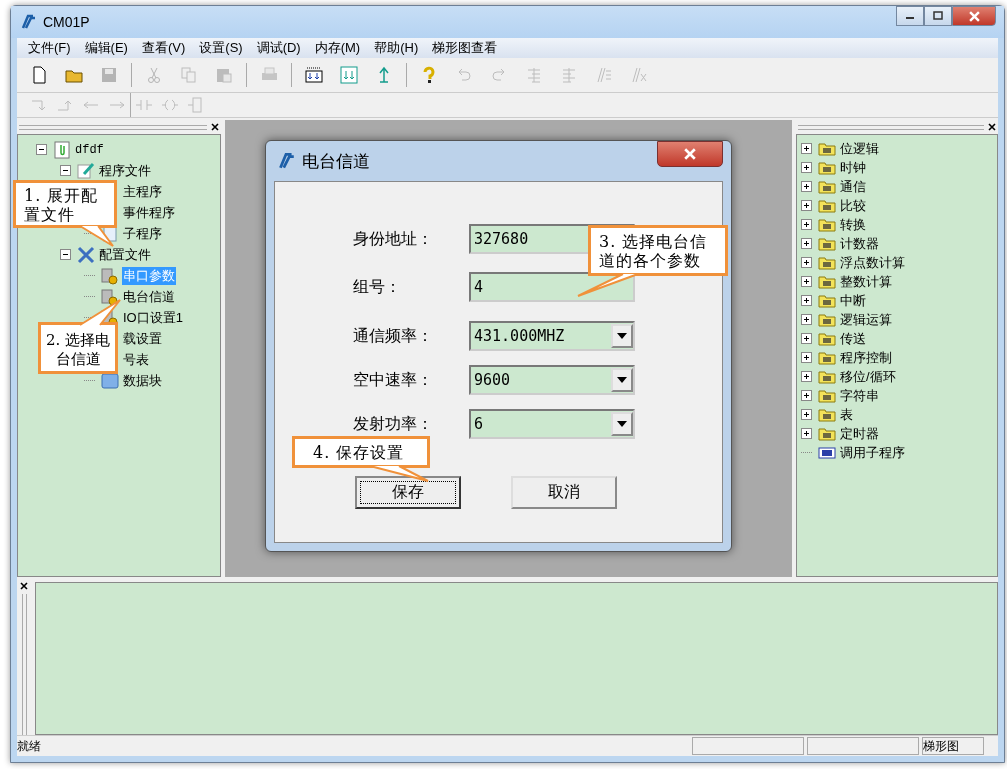 The image size is (1007, 769). I want to click on field-label: 通信频率：, so click(393, 335).